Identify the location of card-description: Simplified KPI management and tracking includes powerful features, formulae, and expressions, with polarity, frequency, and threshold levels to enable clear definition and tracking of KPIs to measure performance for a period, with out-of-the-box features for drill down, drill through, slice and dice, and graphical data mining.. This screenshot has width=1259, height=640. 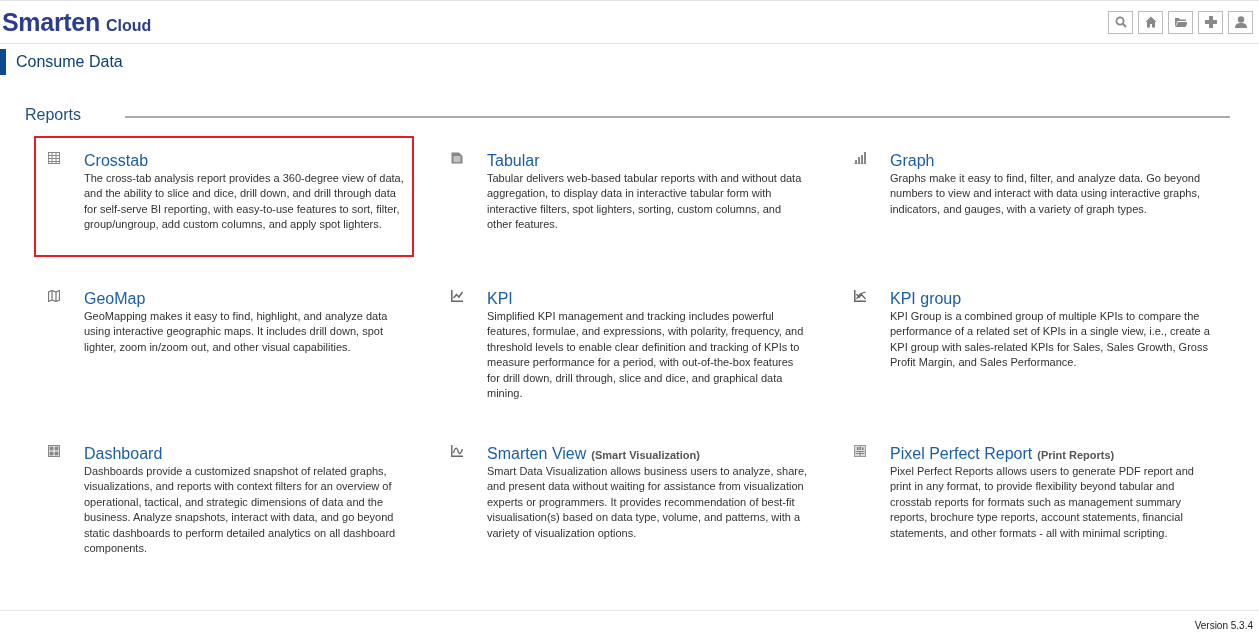
(646, 355).